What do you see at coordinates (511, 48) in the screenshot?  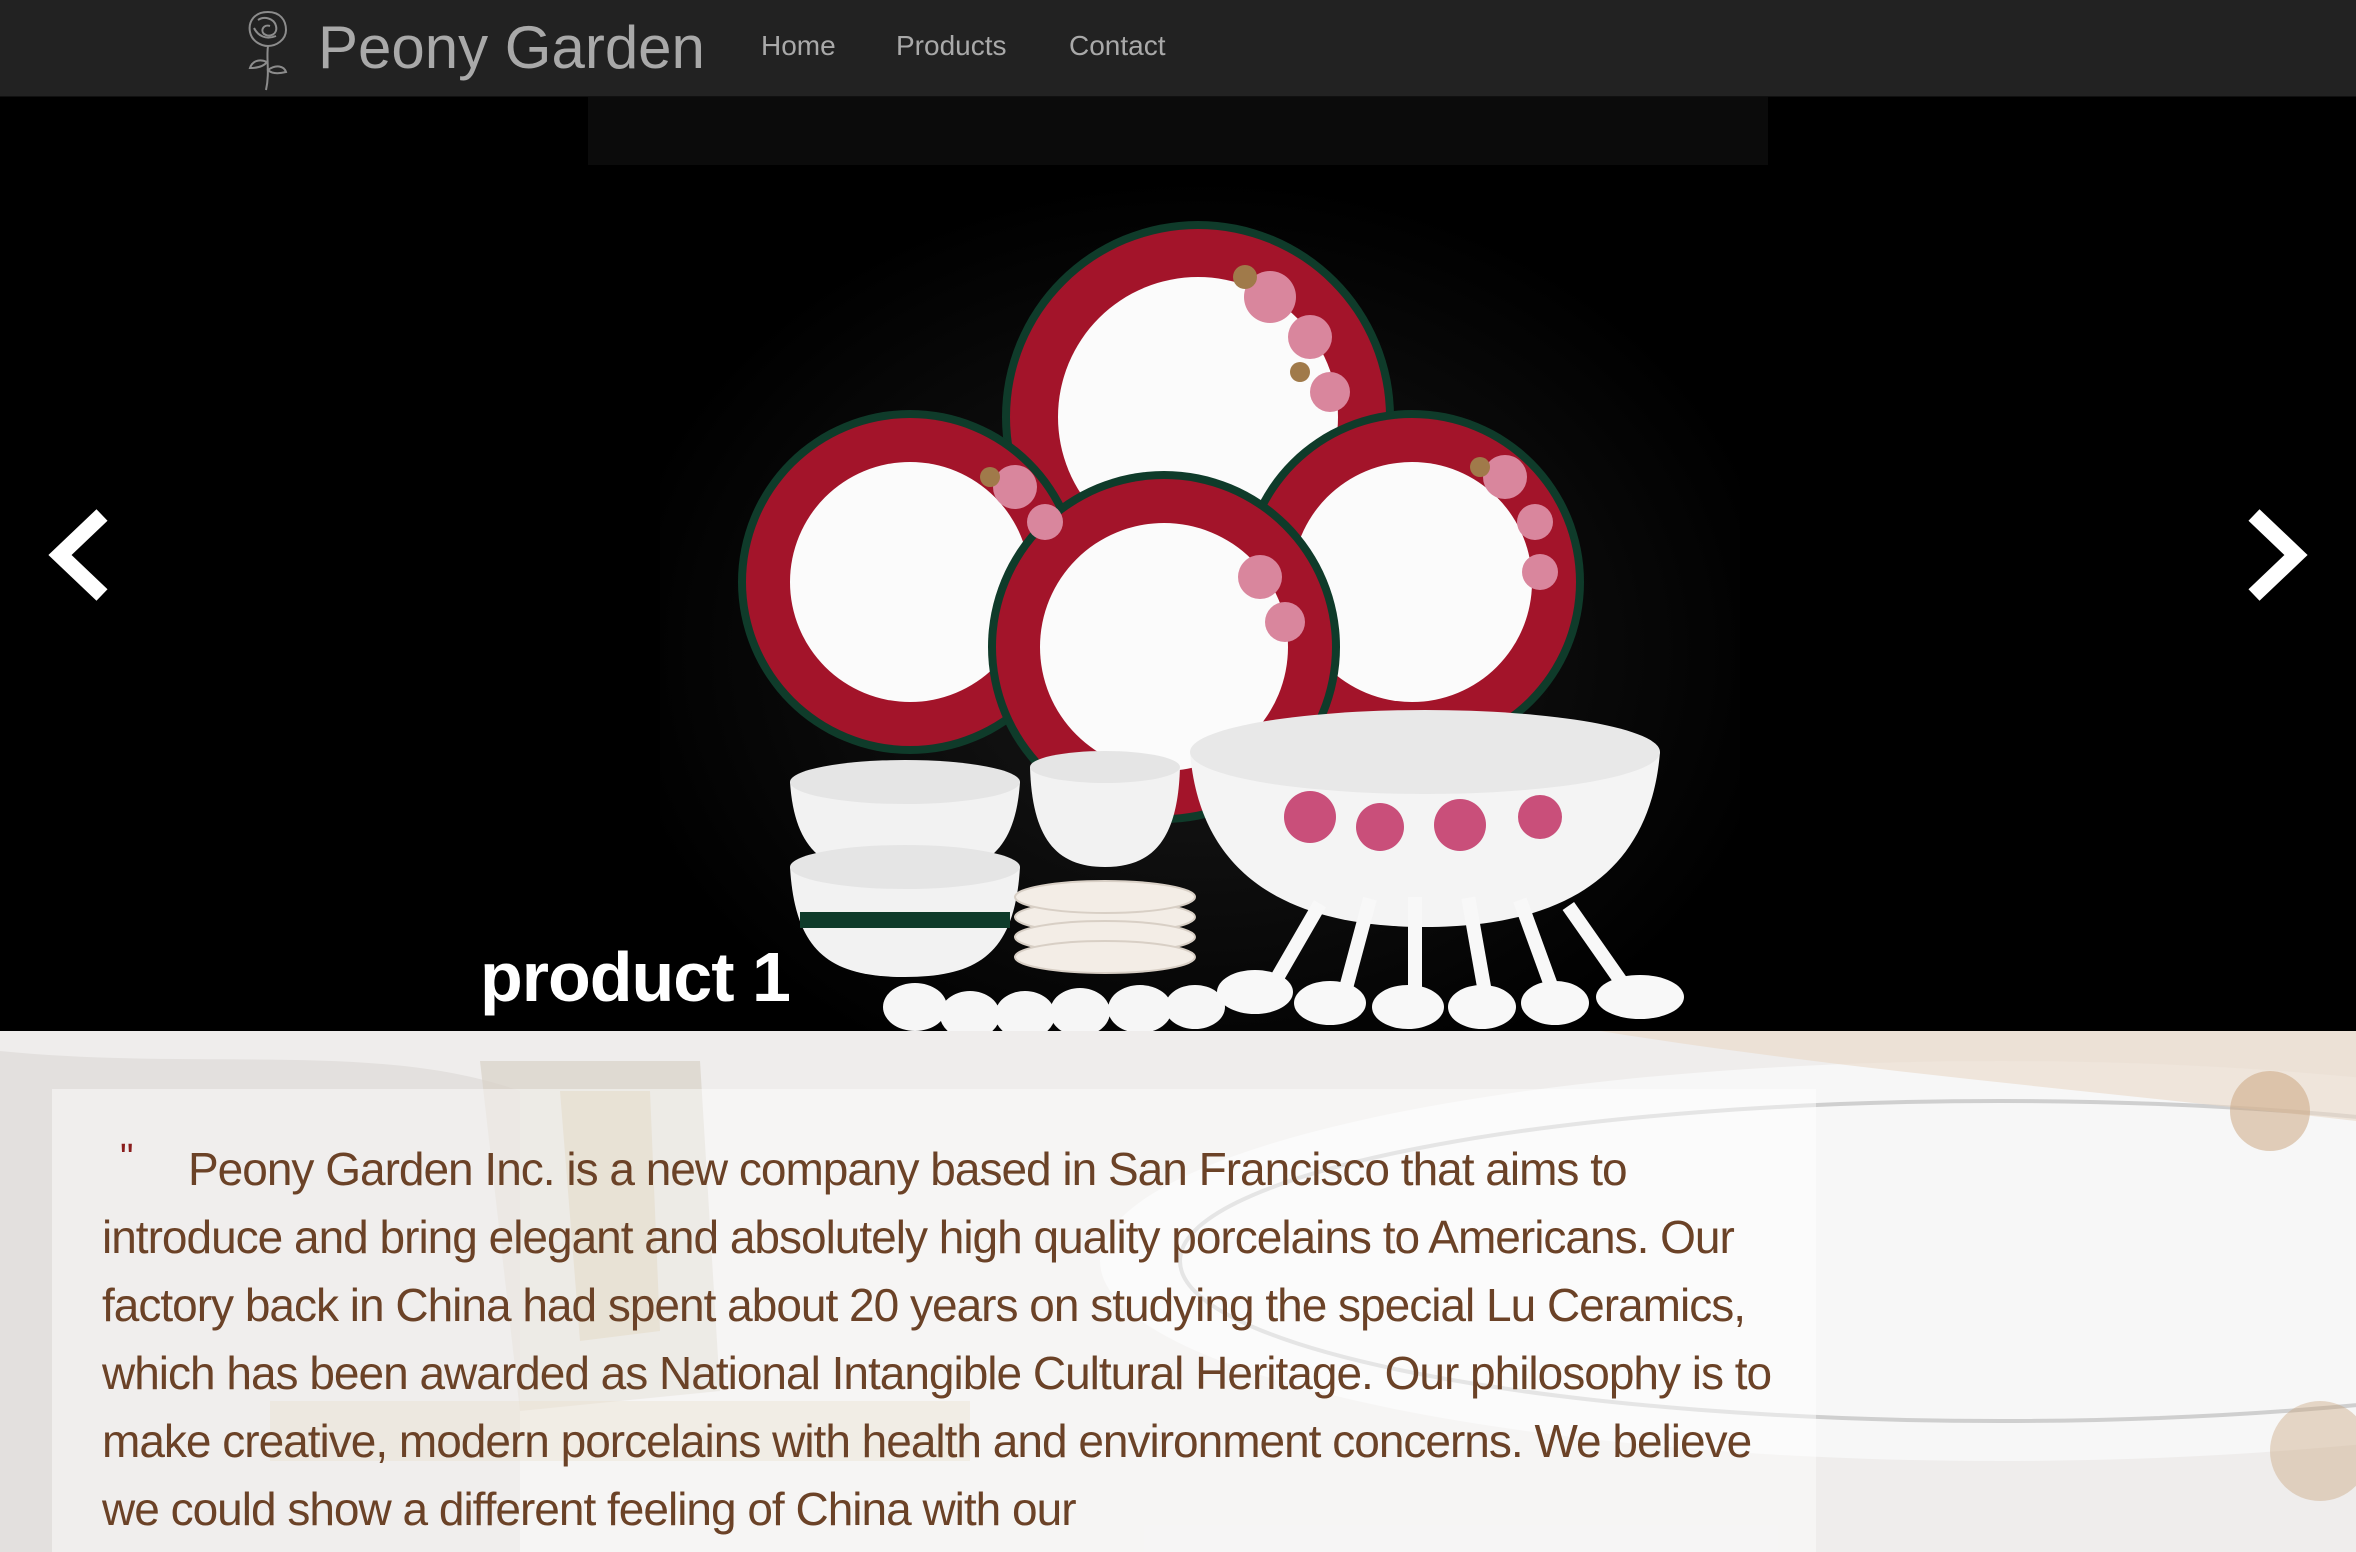 I see `brand-name: Peony Garden` at bounding box center [511, 48].